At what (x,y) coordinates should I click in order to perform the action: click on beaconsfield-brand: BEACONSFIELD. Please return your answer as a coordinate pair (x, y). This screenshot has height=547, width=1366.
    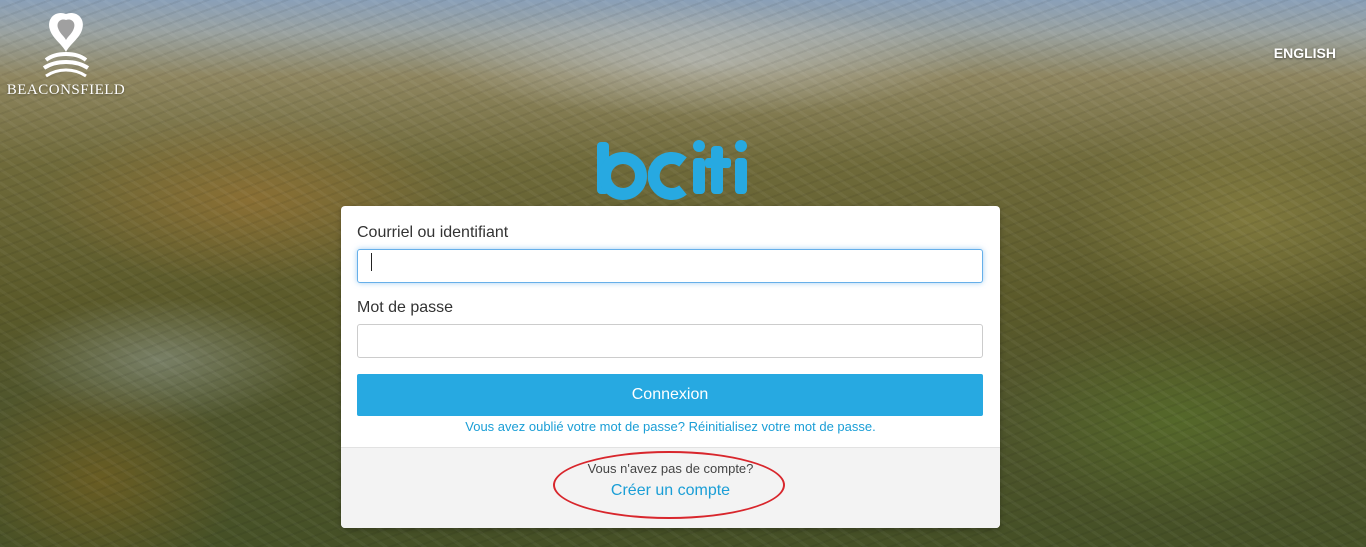
    Looking at the image, I should click on (66, 53).